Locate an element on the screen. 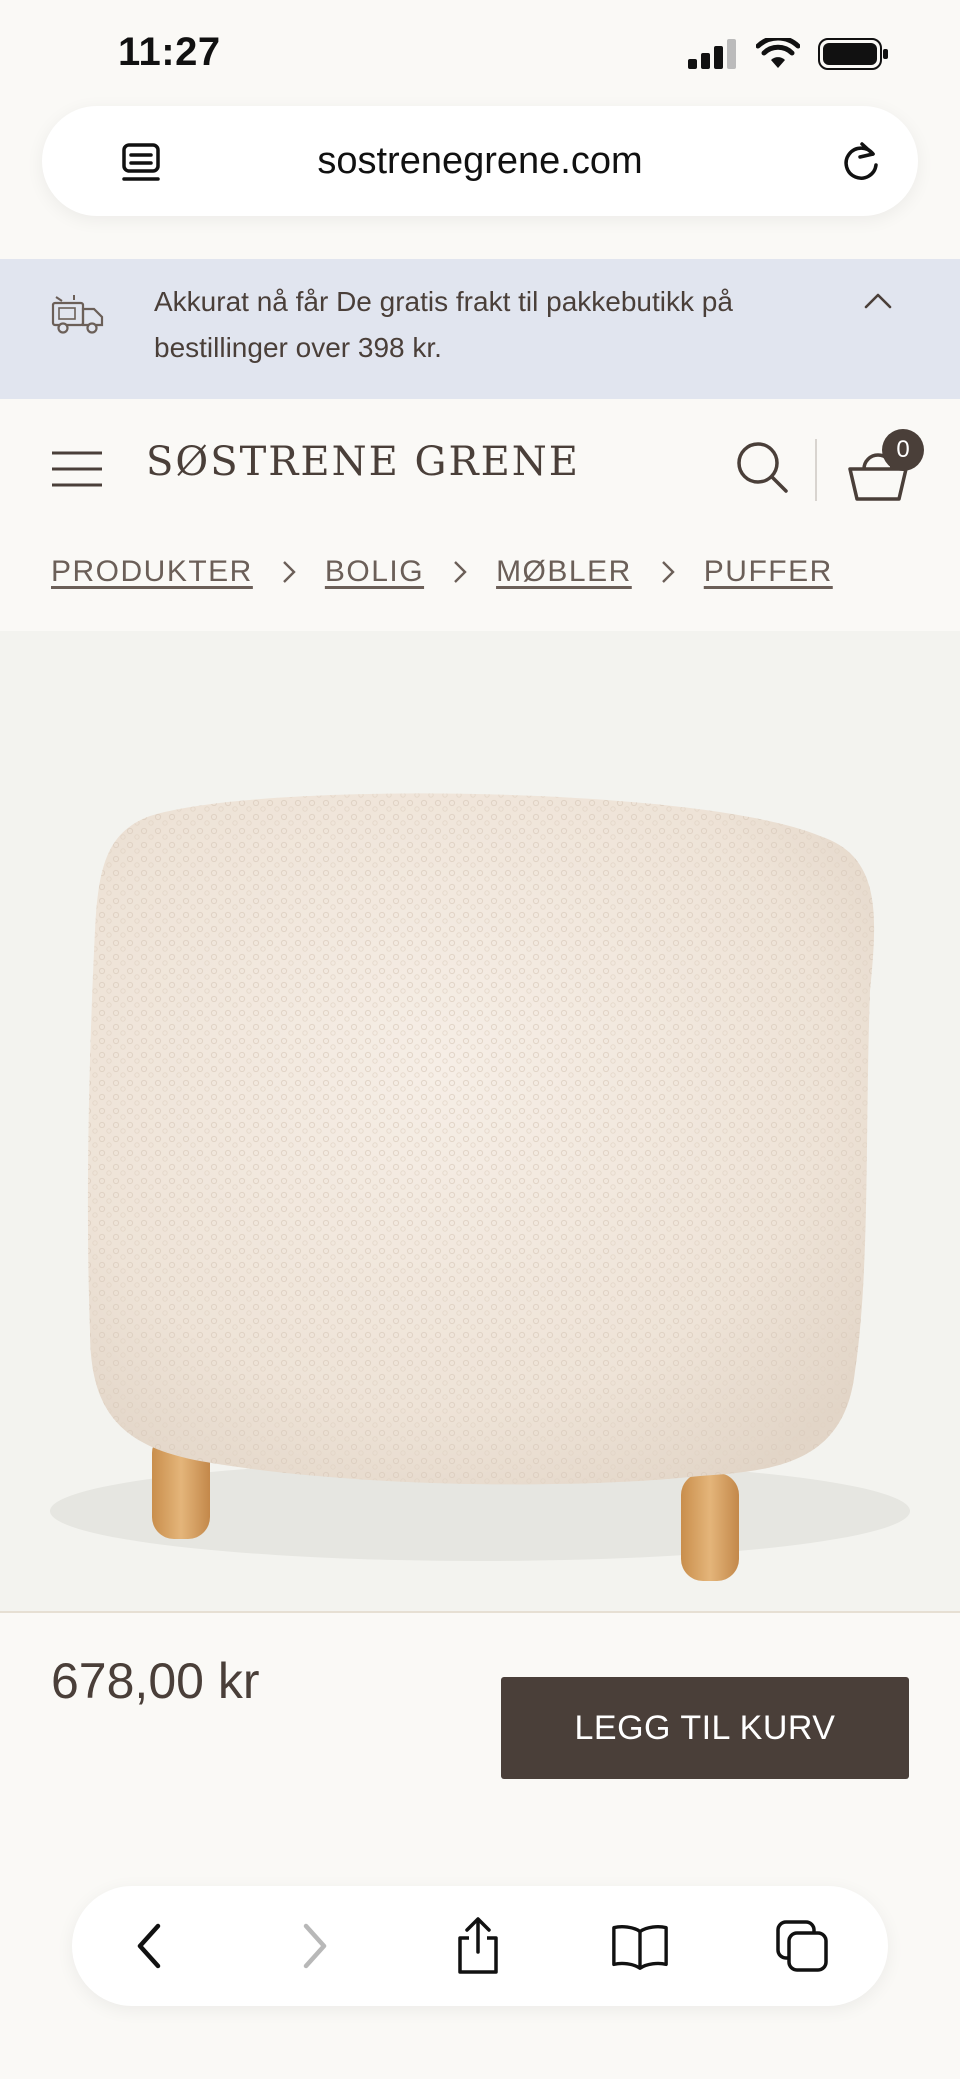 This screenshot has height=2079, width=960. back-icon is located at coordinates (150, 1946).